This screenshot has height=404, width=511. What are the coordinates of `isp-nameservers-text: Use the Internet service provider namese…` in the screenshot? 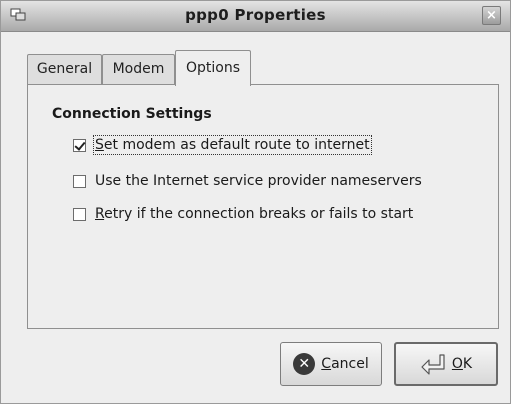 It's located at (258, 181).